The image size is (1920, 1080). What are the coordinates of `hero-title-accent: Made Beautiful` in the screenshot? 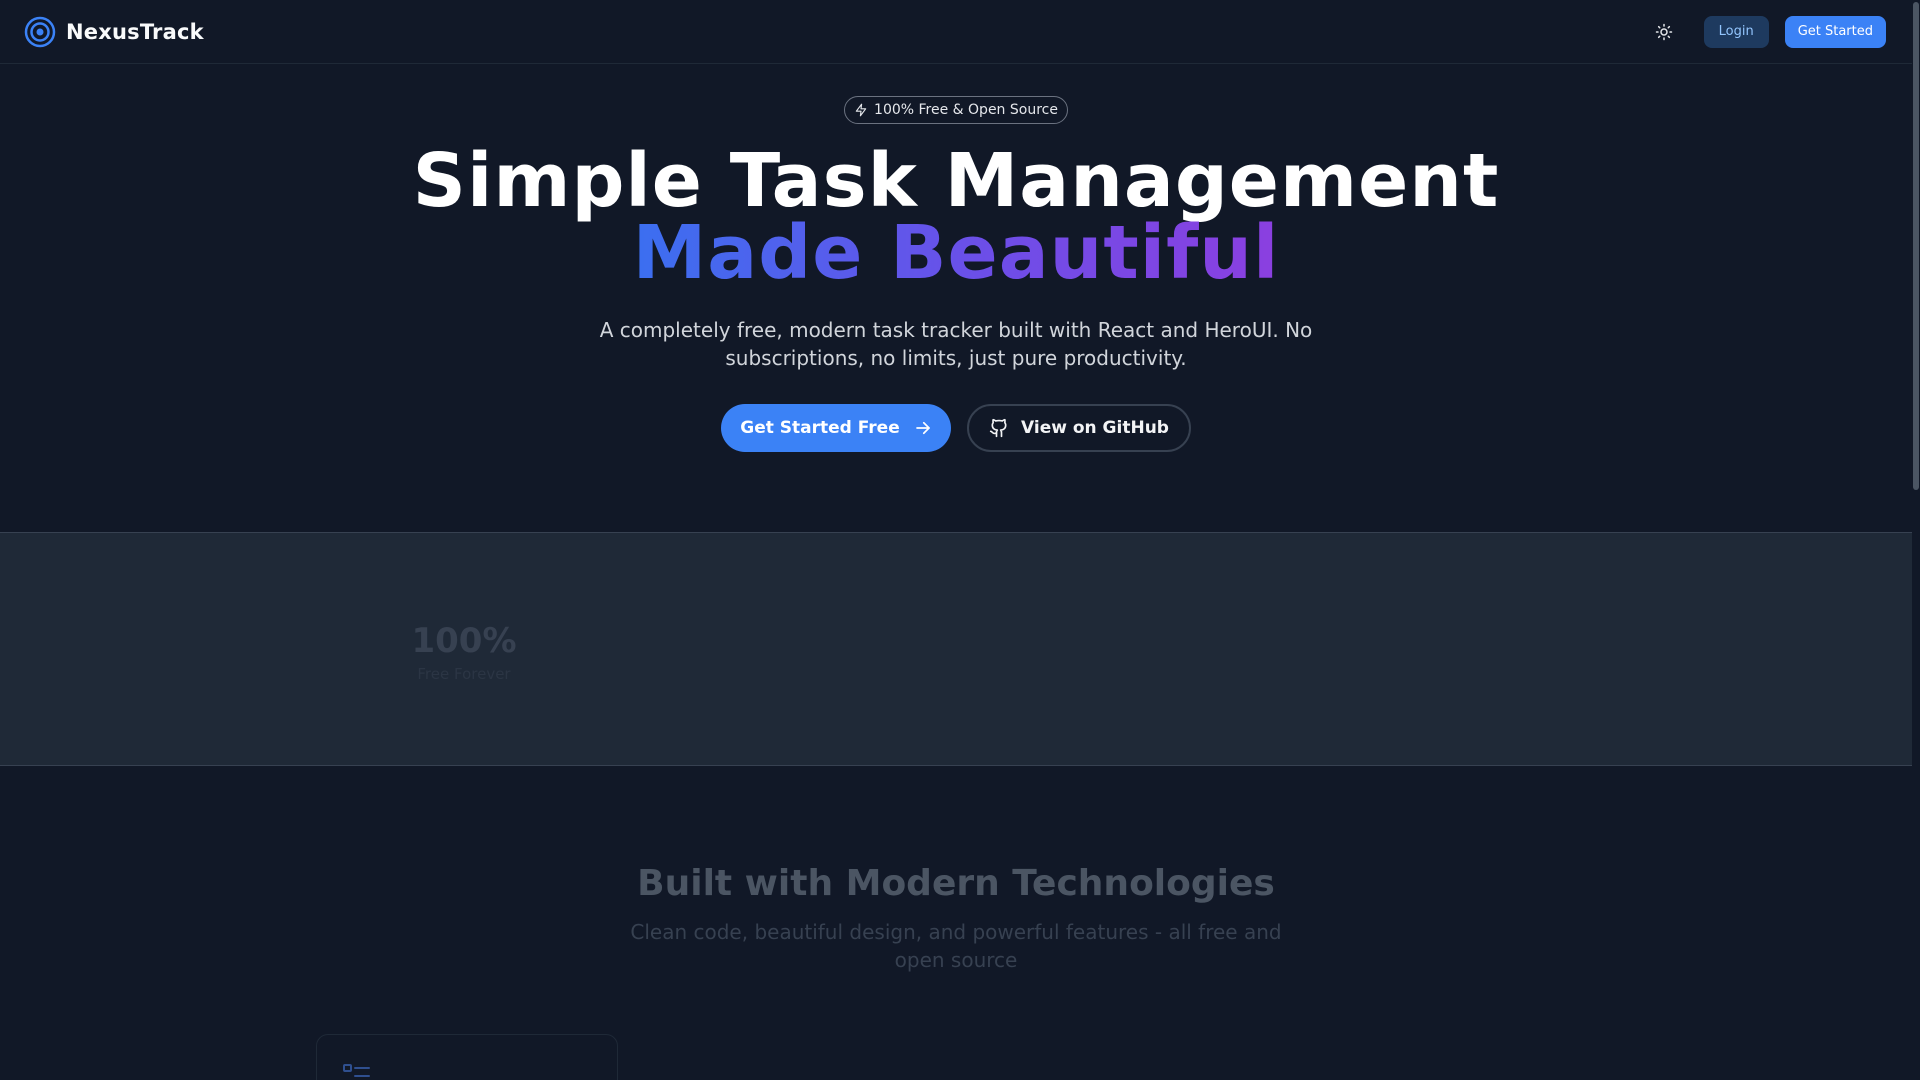 It's located at (956, 253).